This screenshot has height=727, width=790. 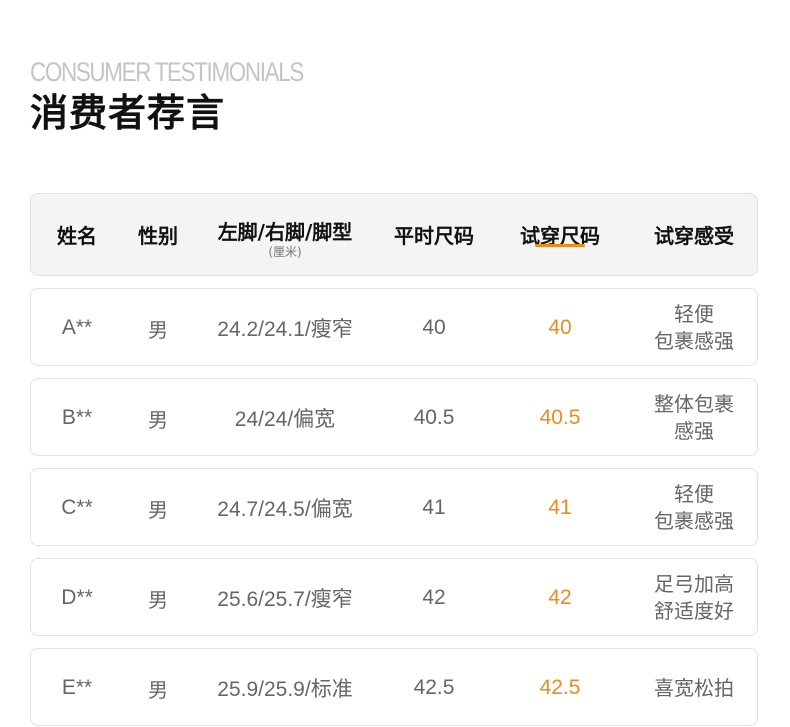 What do you see at coordinates (128, 113) in the screenshot?
I see `page-title: 消费者荐言` at bounding box center [128, 113].